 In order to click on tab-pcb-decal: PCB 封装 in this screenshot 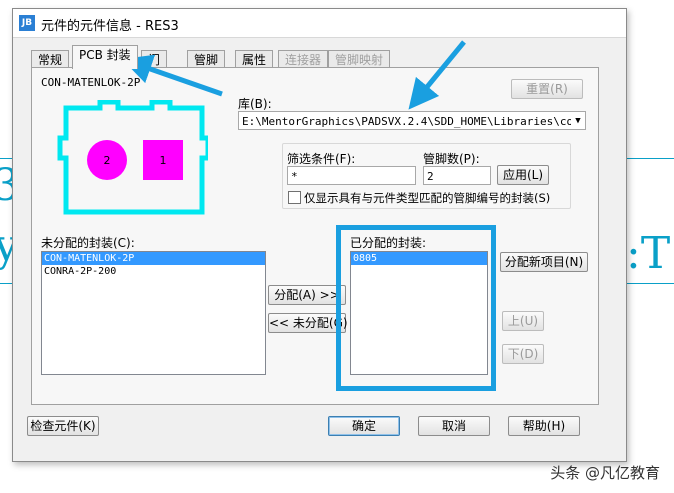, I will do `click(105, 57)`.